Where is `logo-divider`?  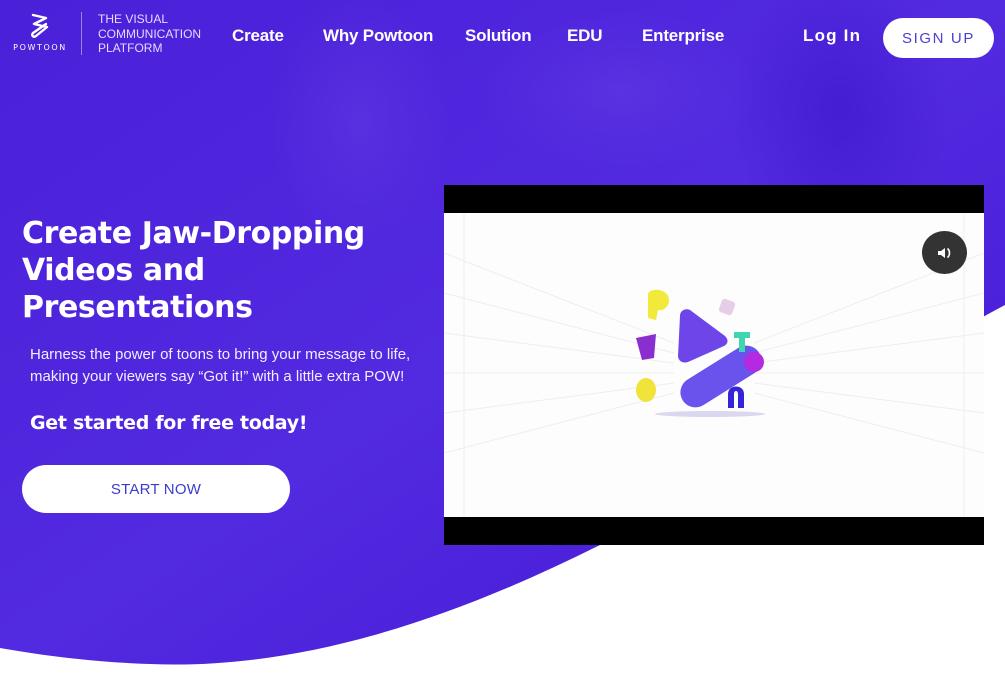
logo-divider is located at coordinates (81, 33).